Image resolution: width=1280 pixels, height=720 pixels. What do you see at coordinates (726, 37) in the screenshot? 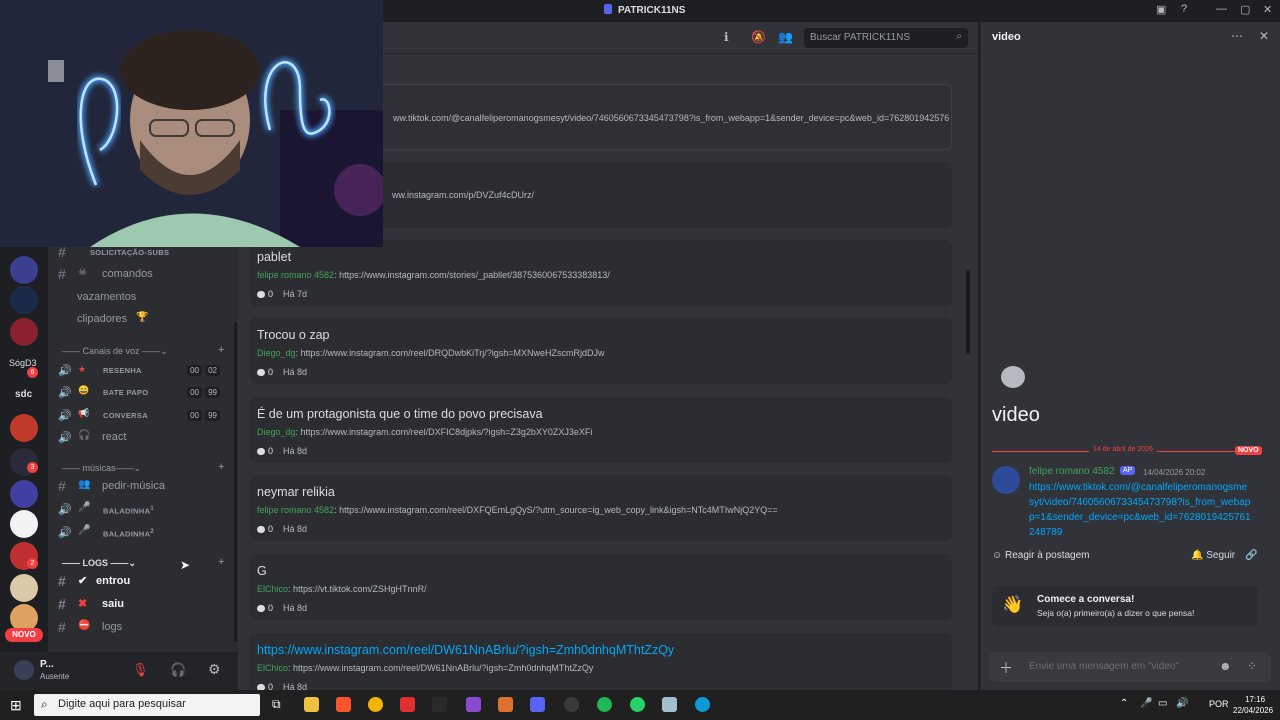
I see `info-icon: ℹ` at bounding box center [726, 37].